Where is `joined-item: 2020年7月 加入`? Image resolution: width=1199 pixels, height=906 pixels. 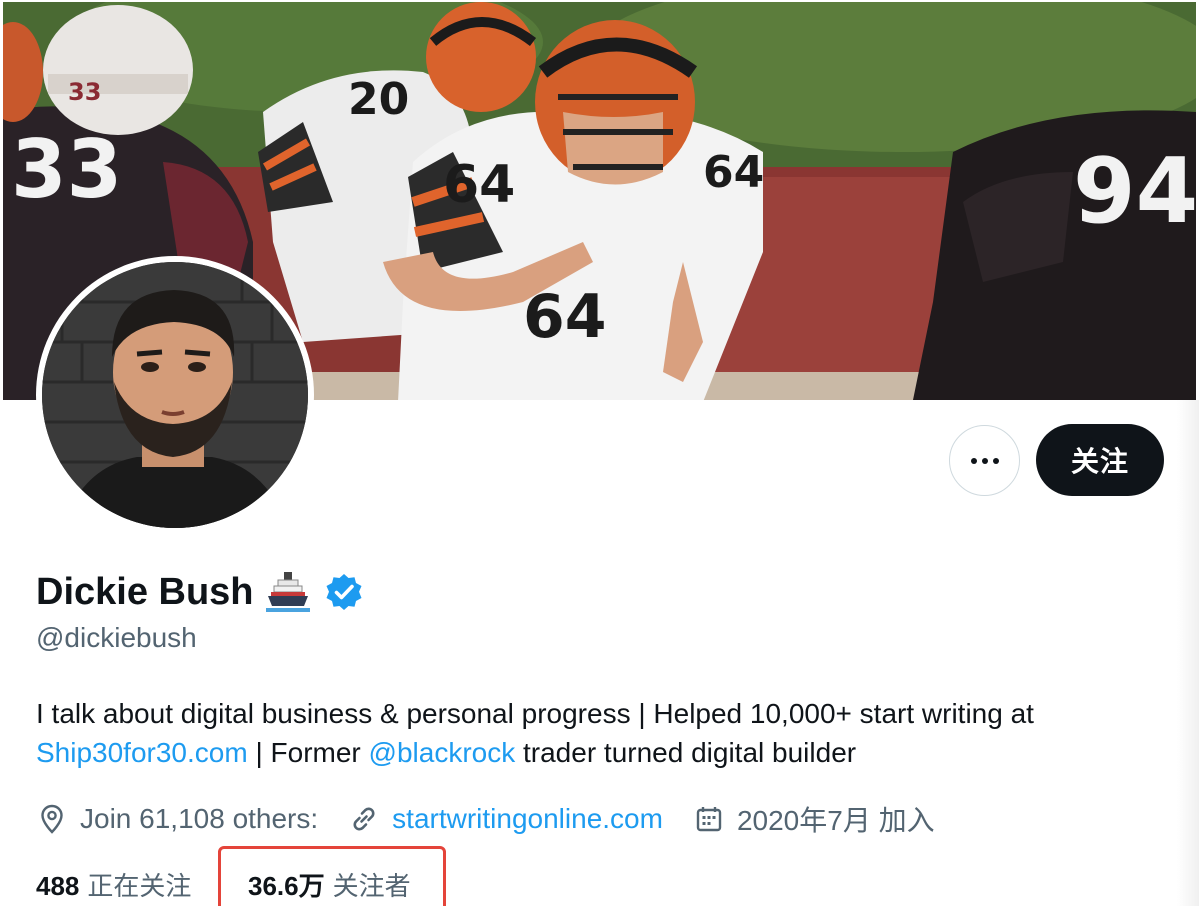
joined-item: 2020年7月 加入 is located at coordinates (814, 819).